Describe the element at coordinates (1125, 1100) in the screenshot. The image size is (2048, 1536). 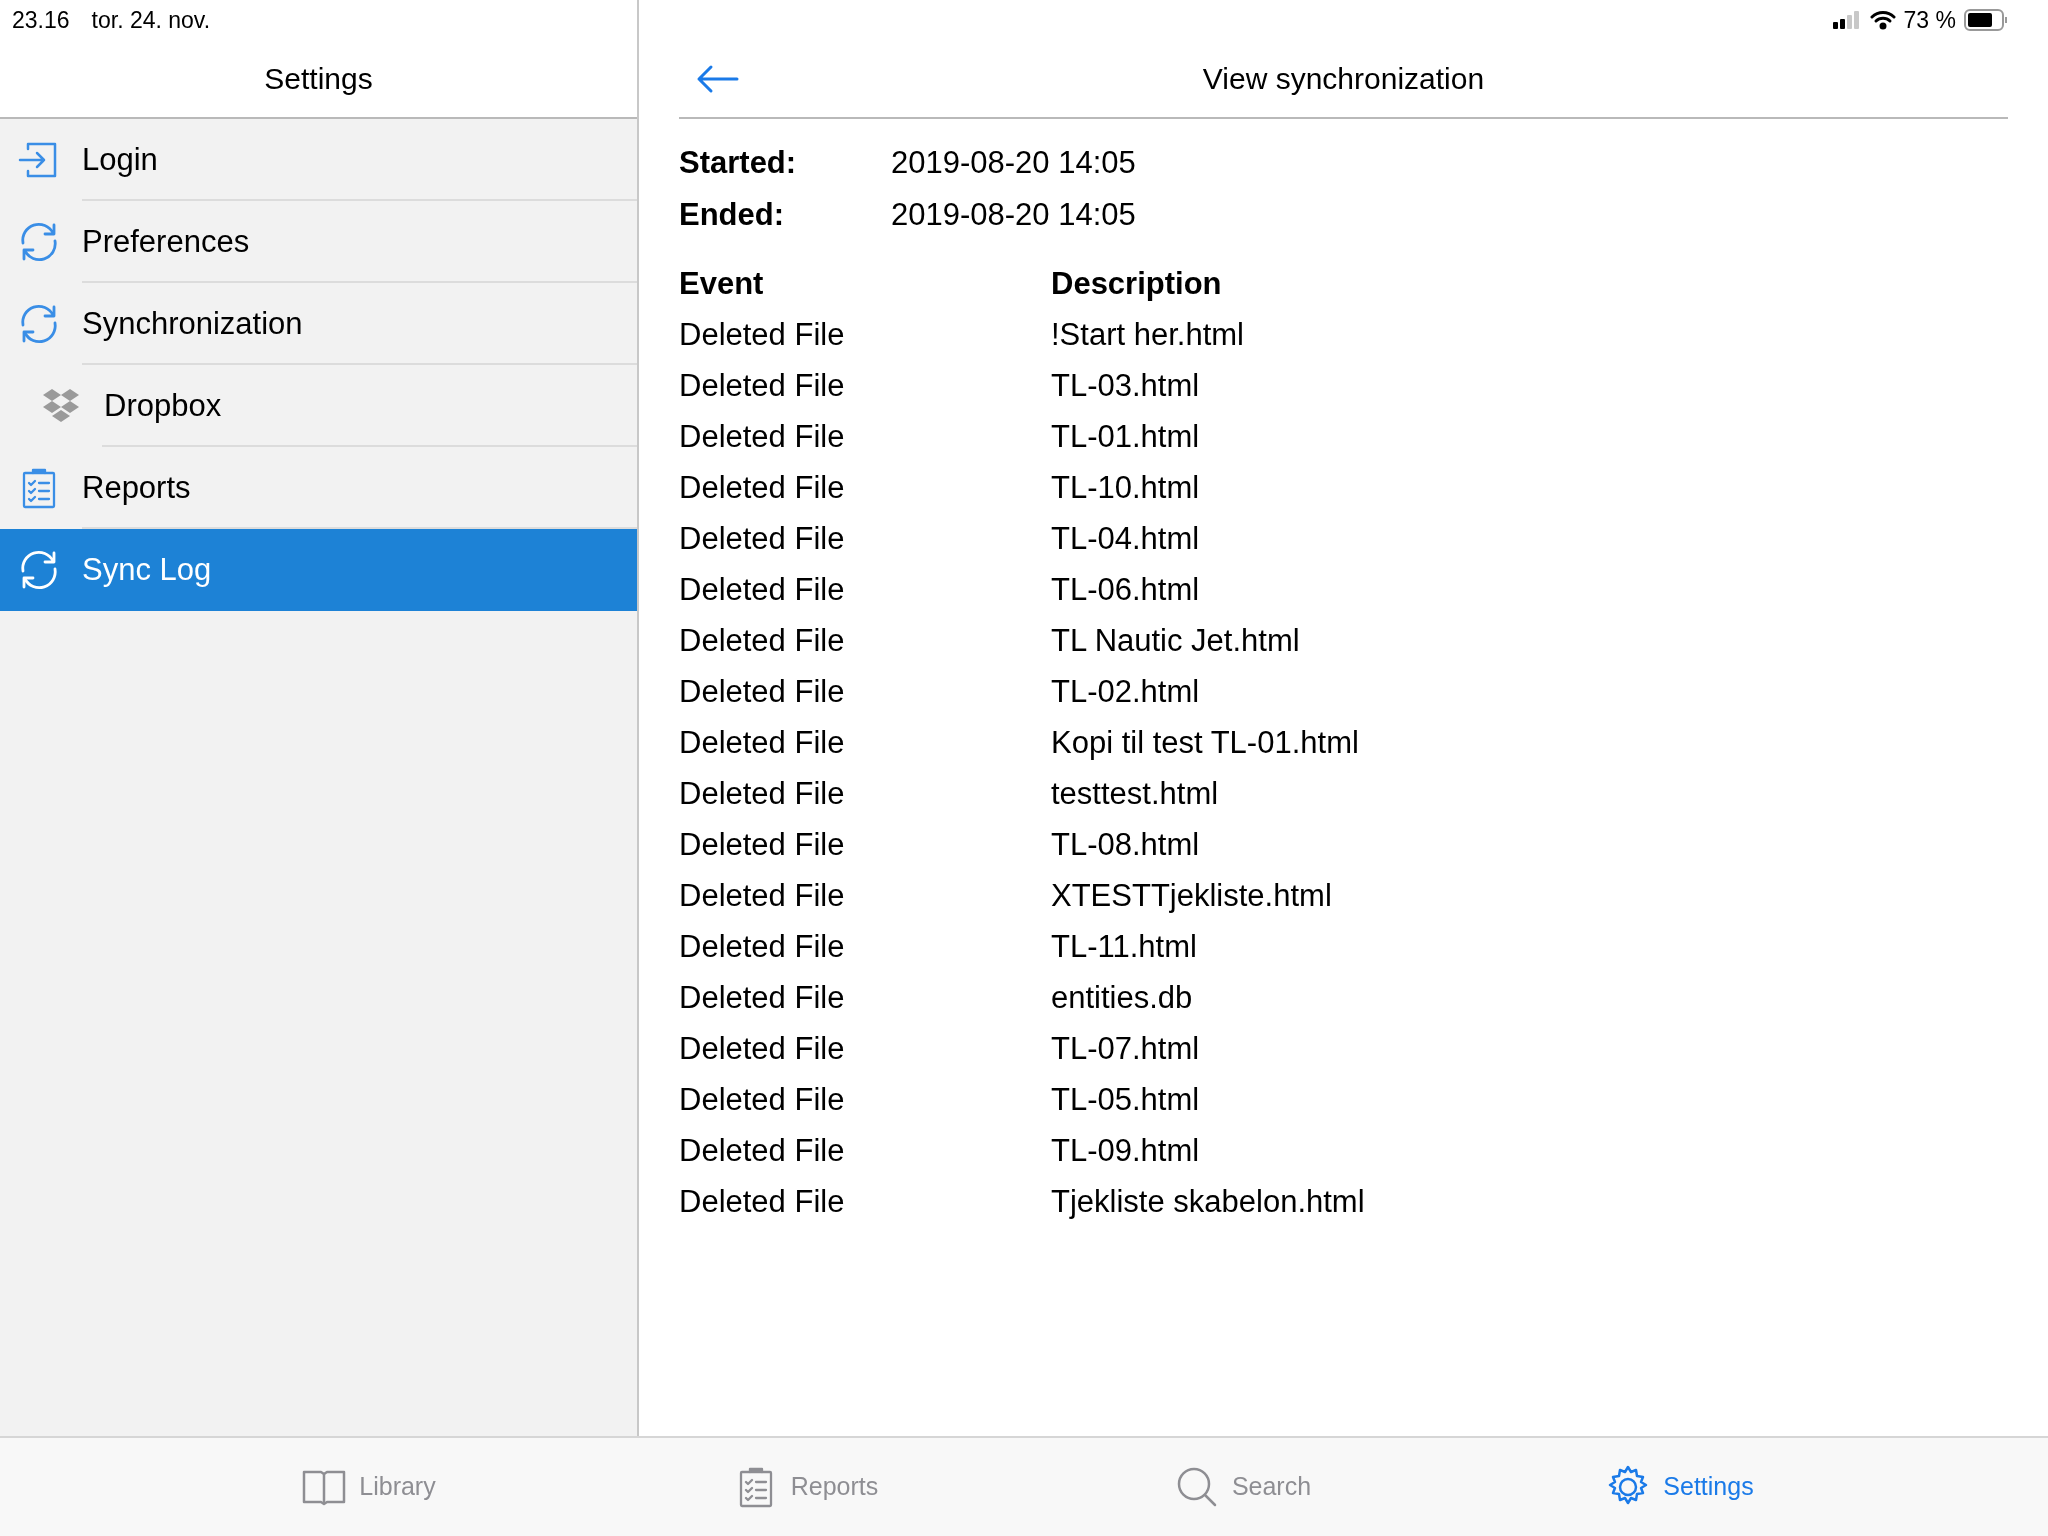
I see `table-cell-text: TL-05.html` at that location.